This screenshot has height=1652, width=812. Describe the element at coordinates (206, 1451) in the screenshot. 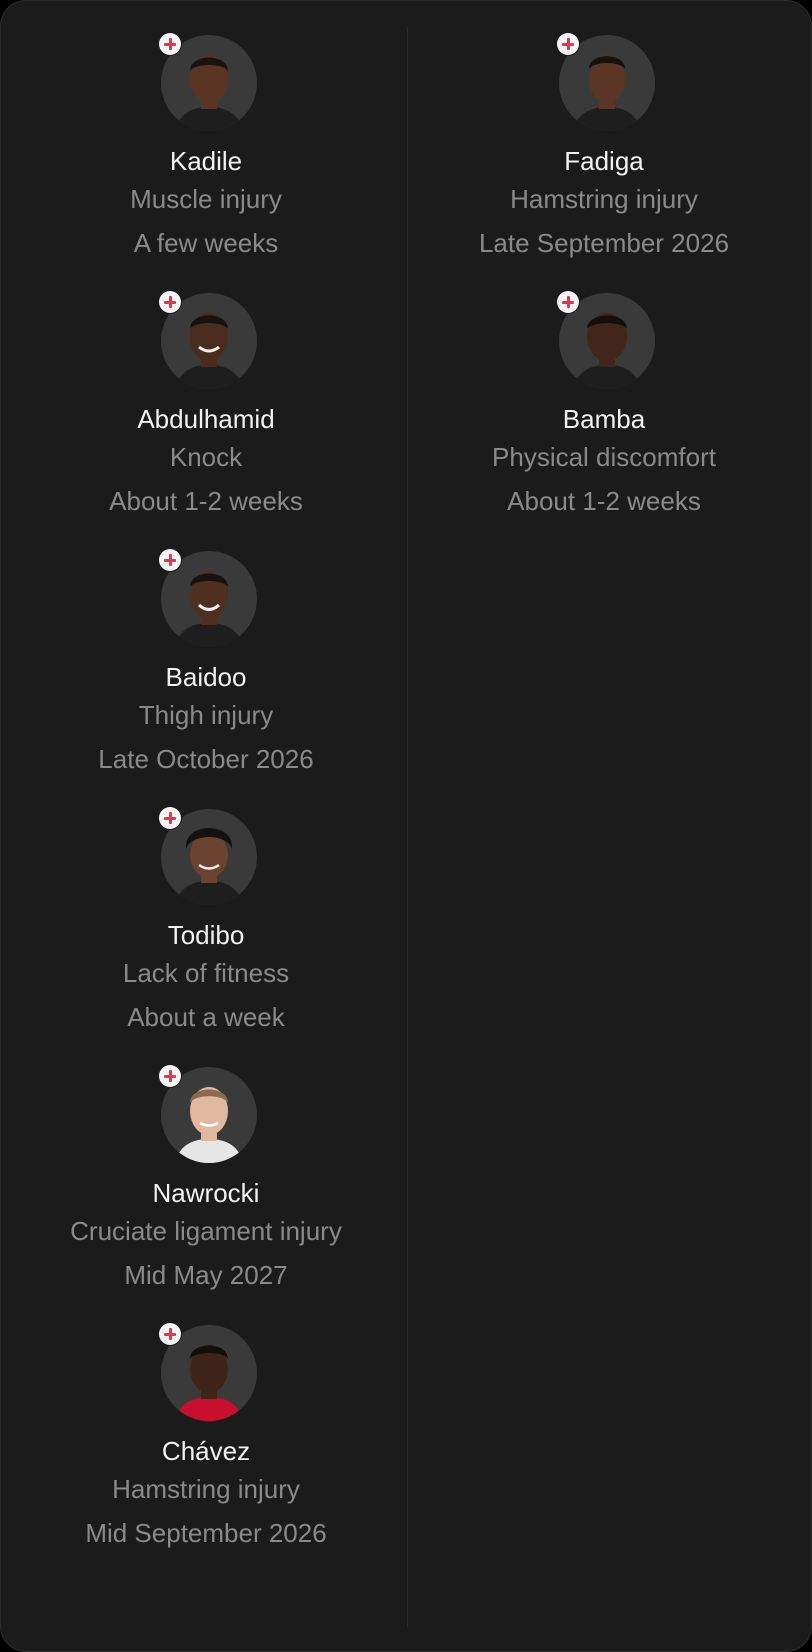

I see `player-name: Chávez` at that location.